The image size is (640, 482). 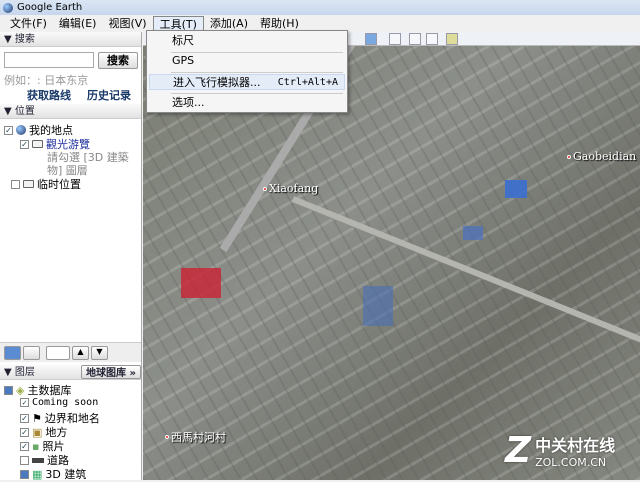 What do you see at coordinates (70, 111) in the screenshot?
I see `places-header: ▼ 位置` at bounding box center [70, 111].